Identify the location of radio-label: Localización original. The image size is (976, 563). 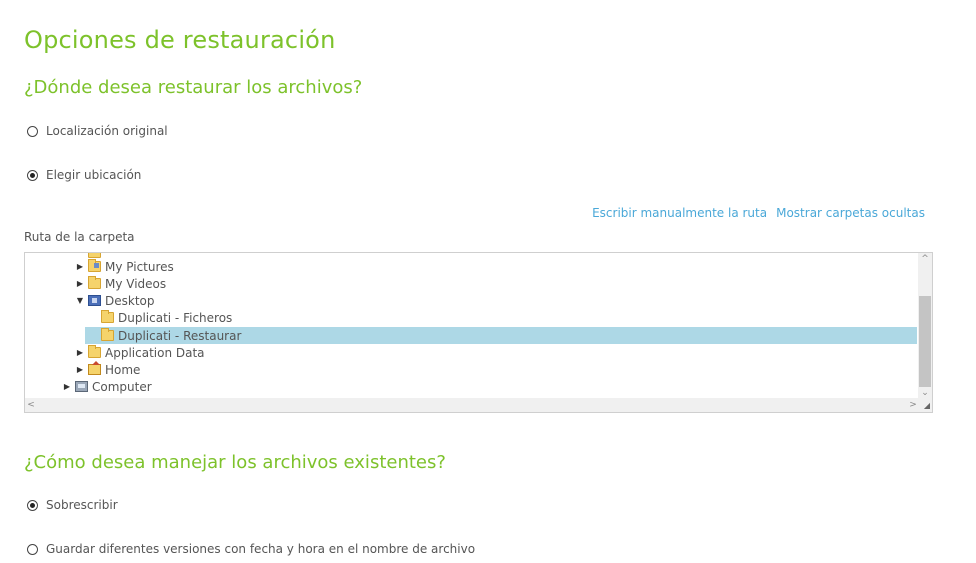
(107, 131).